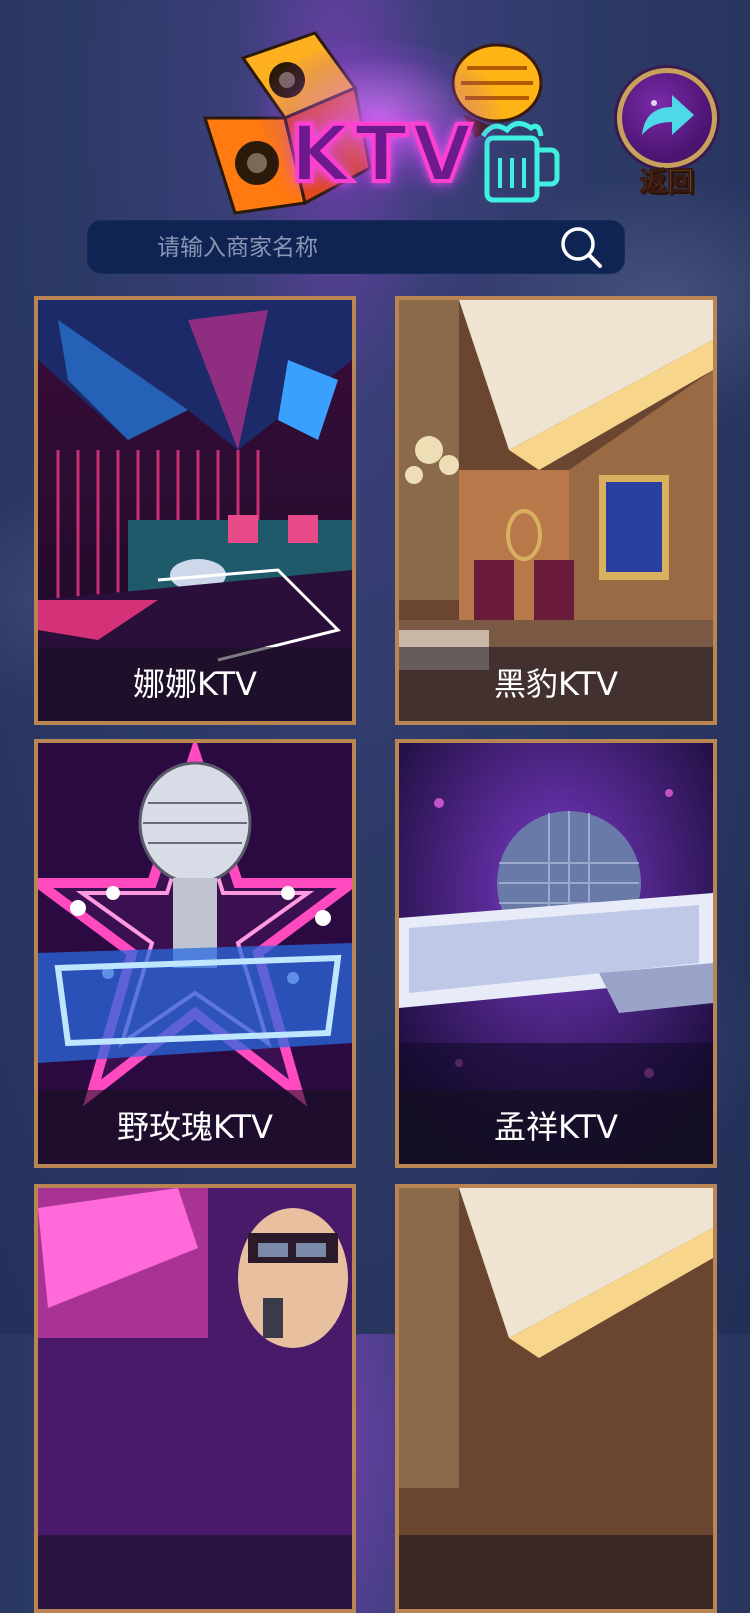 This screenshot has width=750, height=1613. Describe the element at coordinates (195, 1127) in the screenshot. I see `venue-name: 野玫瑰KTV` at that location.